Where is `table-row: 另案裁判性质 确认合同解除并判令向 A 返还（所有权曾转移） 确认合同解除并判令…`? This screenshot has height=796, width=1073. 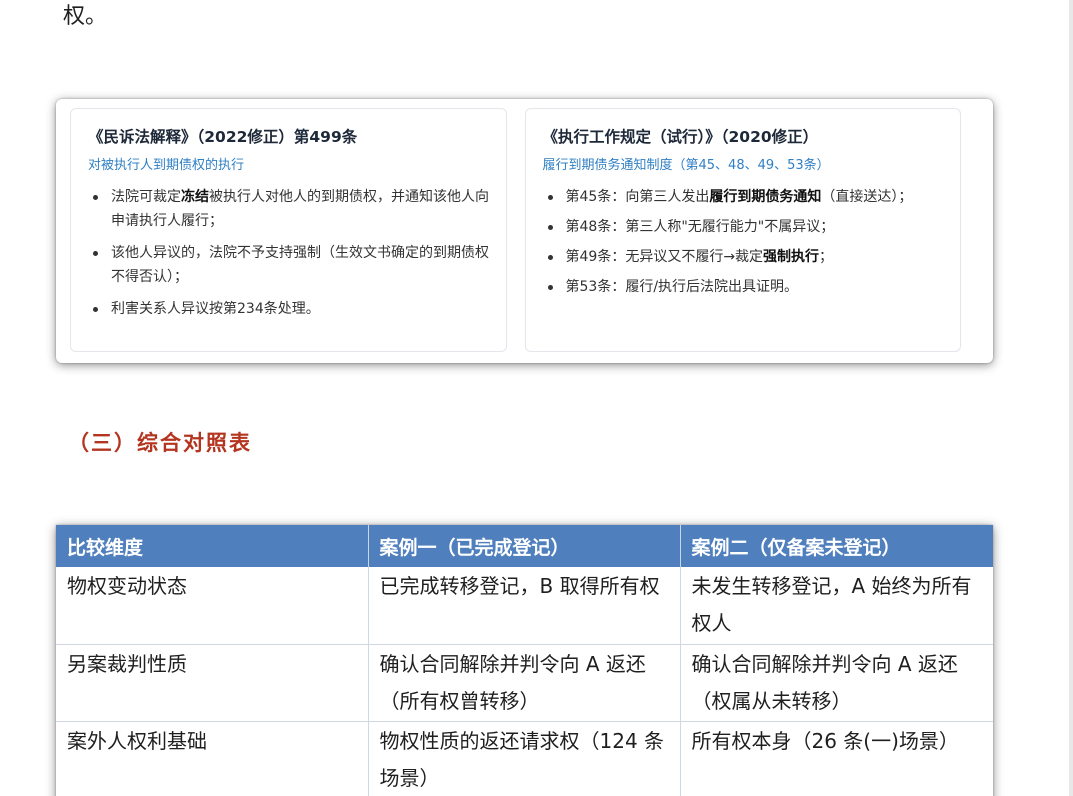
table-row: 另案裁判性质 确认合同解除并判令向 A 返还（所有权曾转移） 确认合同解除并判令… is located at coordinates (524, 683).